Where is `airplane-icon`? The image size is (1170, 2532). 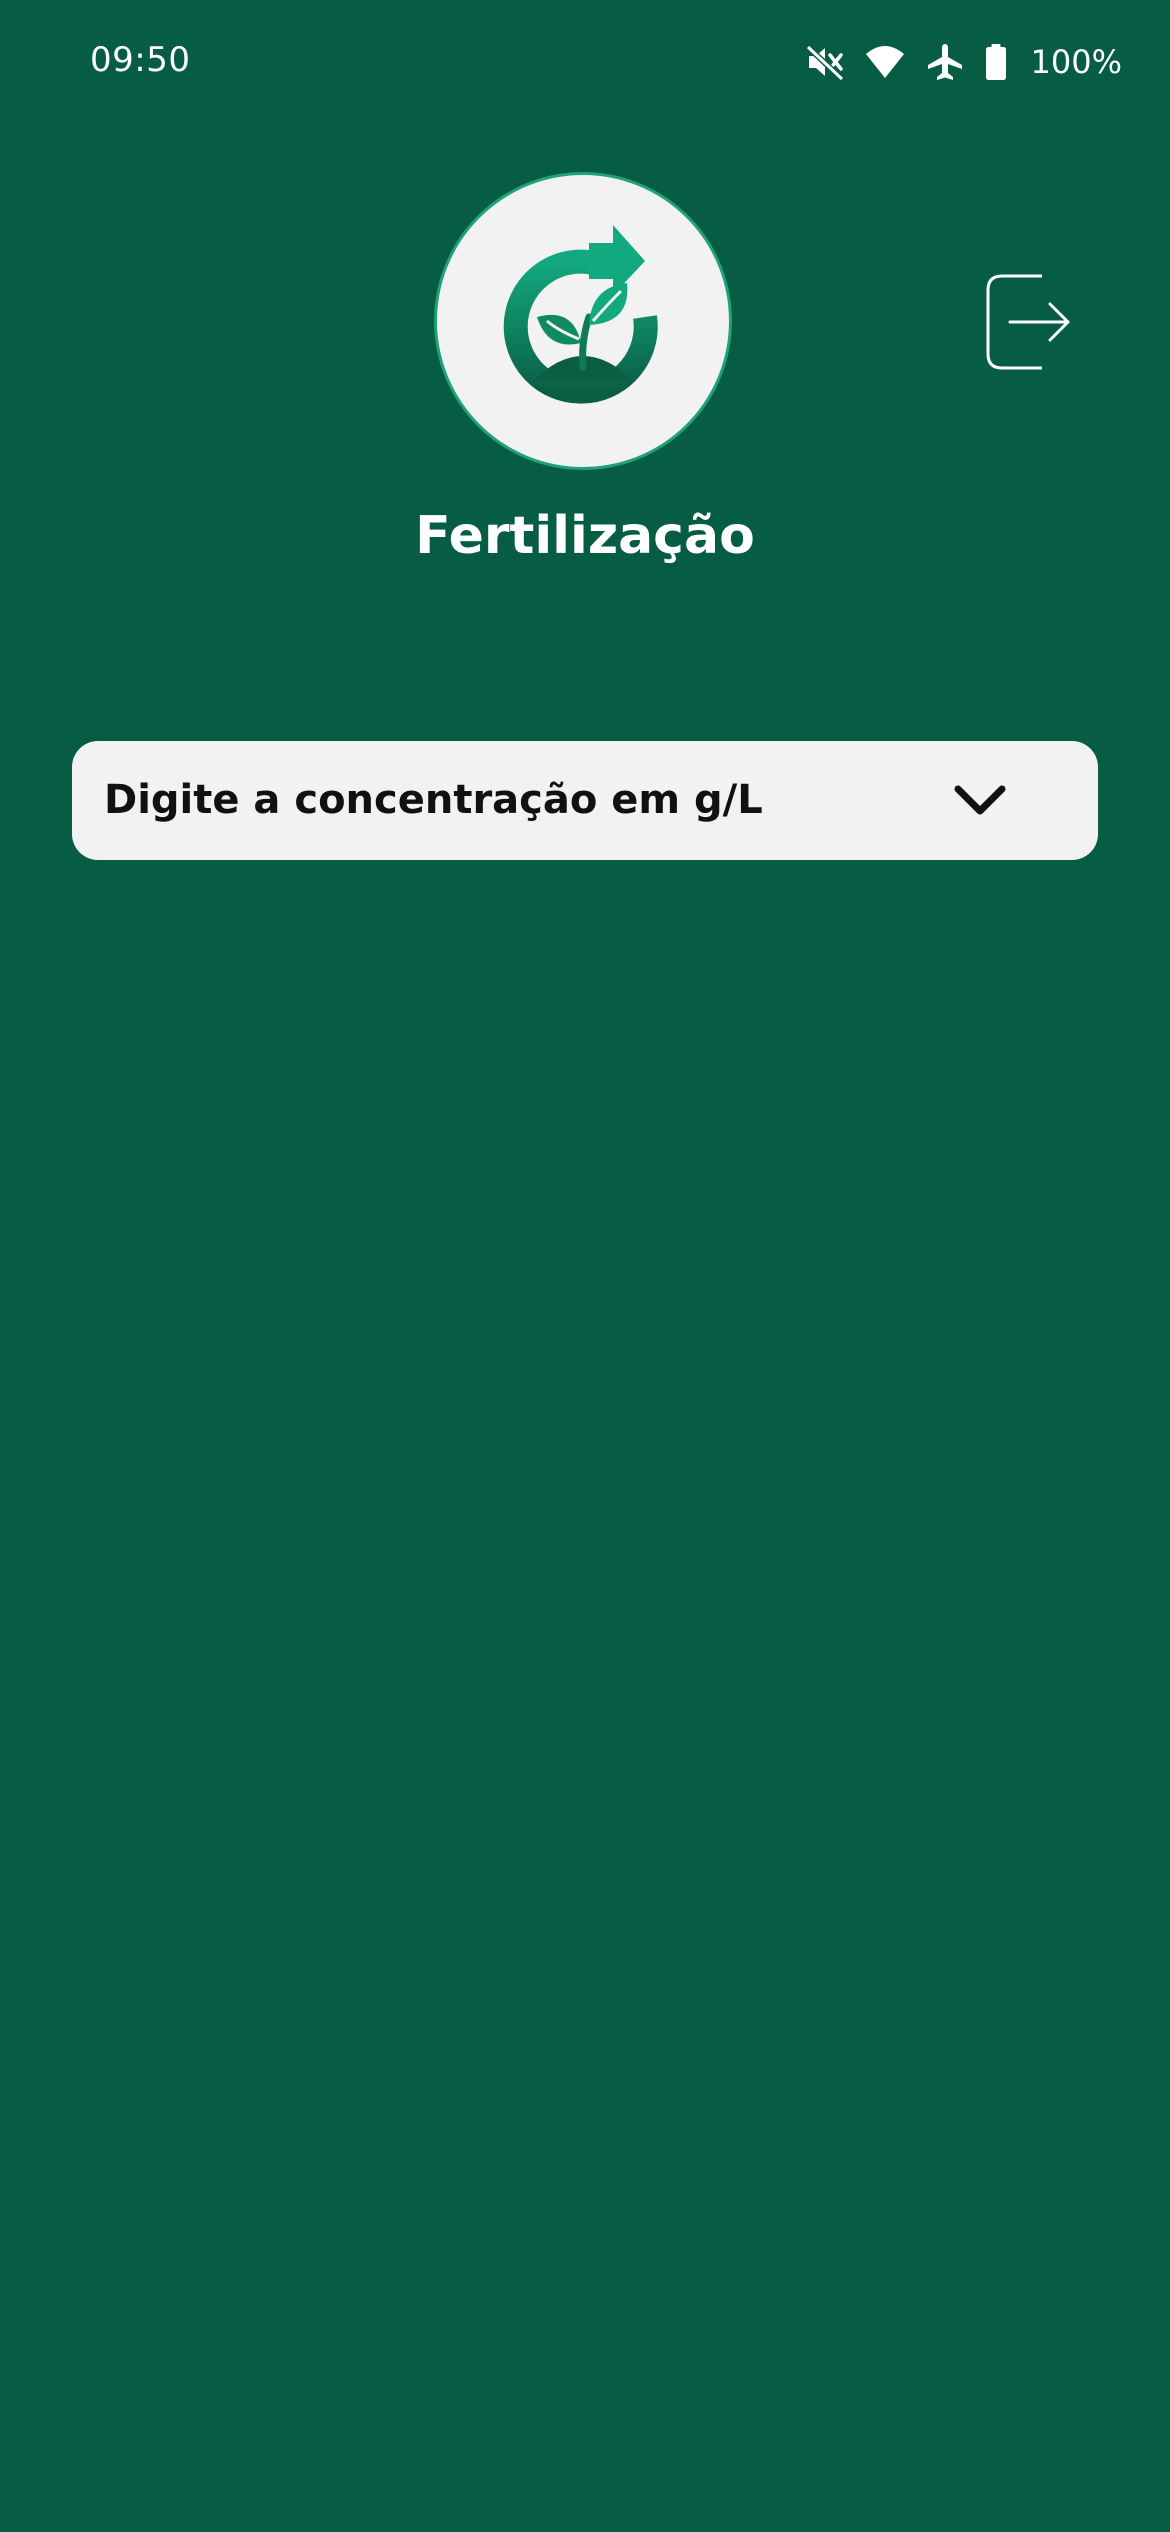
airplane-icon is located at coordinates (945, 62).